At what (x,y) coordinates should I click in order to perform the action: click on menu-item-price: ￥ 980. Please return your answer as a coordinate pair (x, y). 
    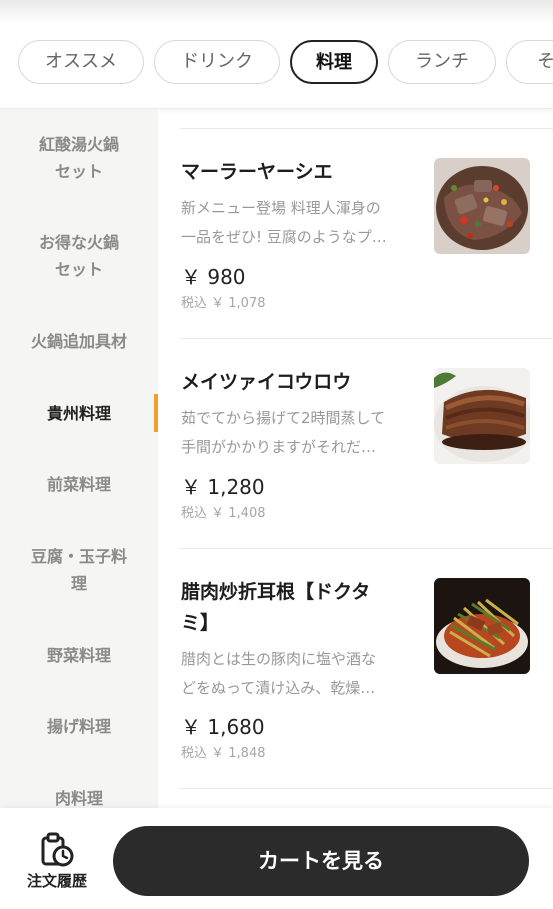
    Looking at the image, I should click on (213, 277).